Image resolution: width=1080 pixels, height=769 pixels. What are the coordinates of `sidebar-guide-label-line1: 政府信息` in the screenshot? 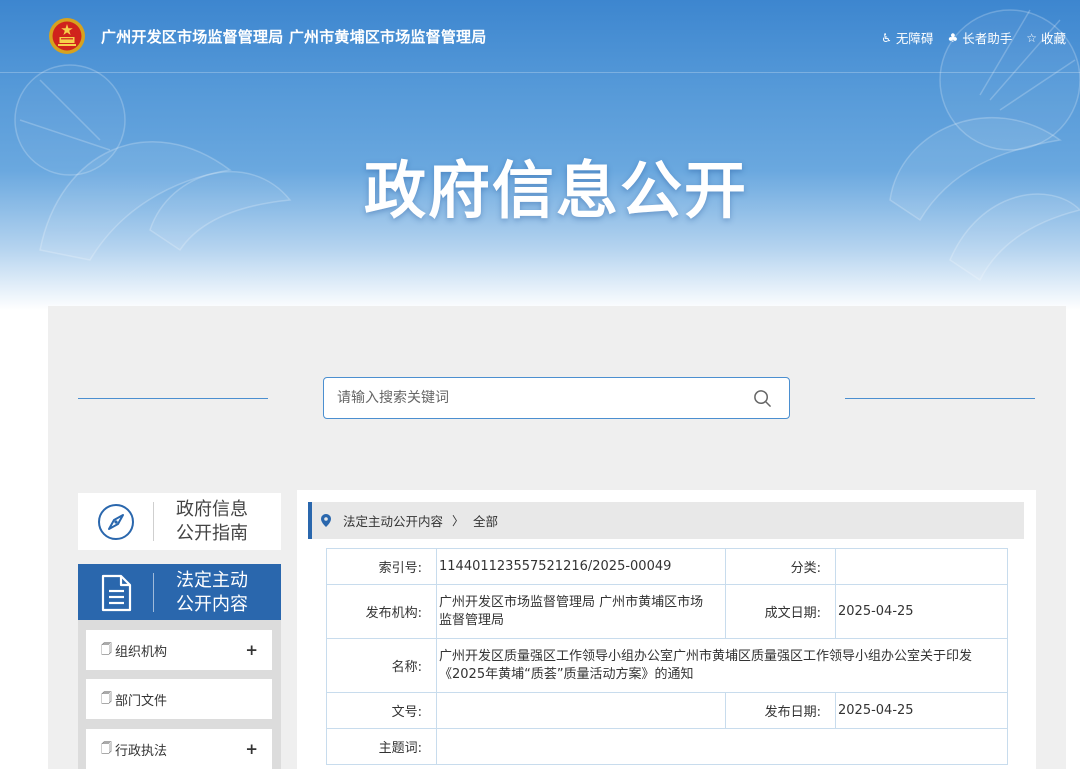 It's located at (212, 509).